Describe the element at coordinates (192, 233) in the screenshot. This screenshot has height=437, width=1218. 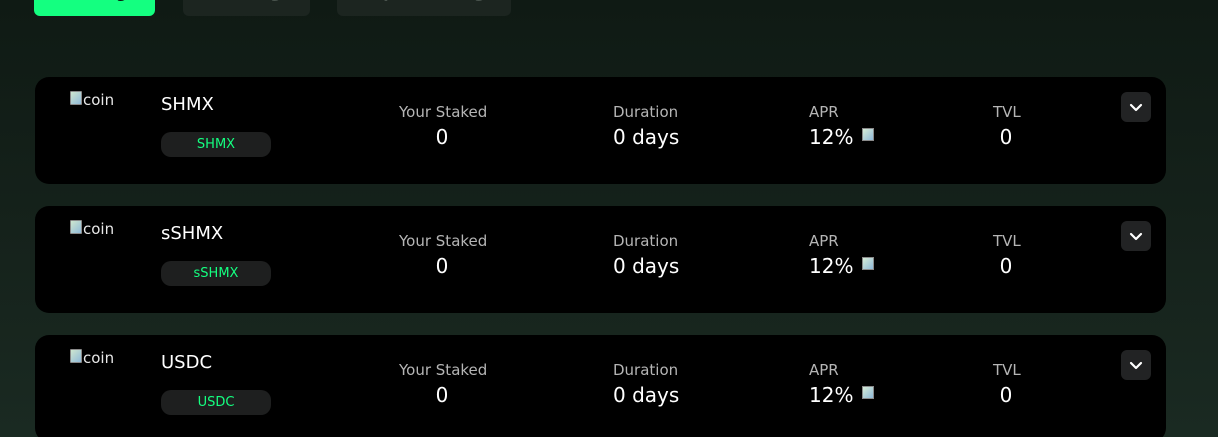
I see `token-name: sSHMX` at that location.